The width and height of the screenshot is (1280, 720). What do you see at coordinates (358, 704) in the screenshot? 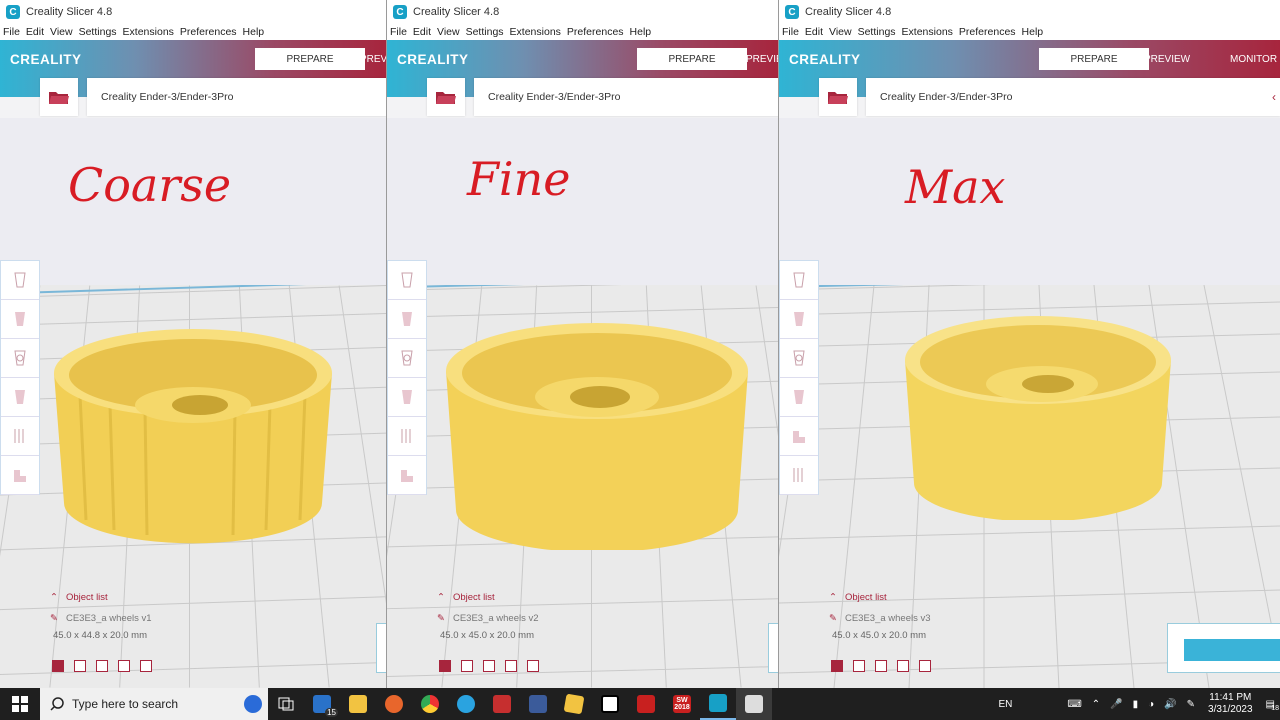
I see `file-explorer-app` at bounding box center [358, 704].